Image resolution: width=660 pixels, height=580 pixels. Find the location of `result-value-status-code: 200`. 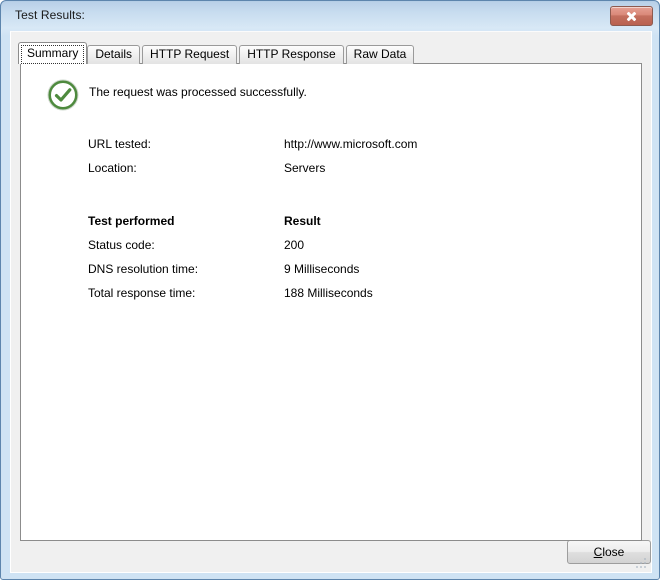

result-value-status-code: 200 is located at coordinates (294, 245).